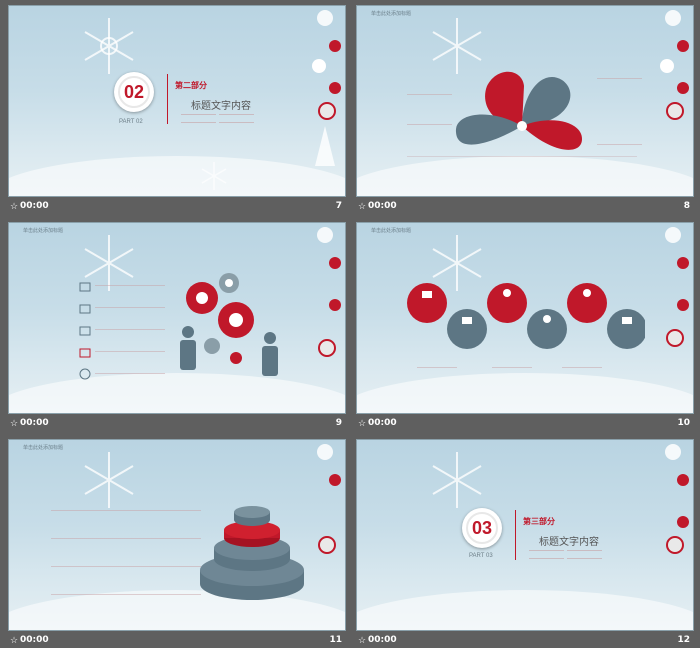 The height and width of the screenshot is (648, 700). What do you see at coordinates (335, 640) in the screenshot?
I see `slide-number: 11` at bounding box center [335, 640].